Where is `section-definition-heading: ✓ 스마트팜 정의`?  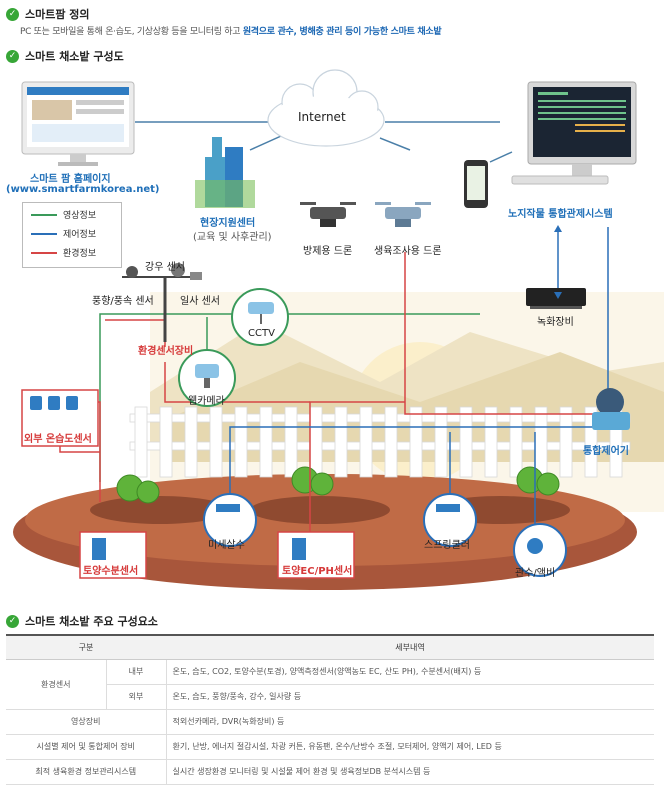 section-definition-heading: ✓ 스마트팜 정의 is located at coordinates (48, 14).